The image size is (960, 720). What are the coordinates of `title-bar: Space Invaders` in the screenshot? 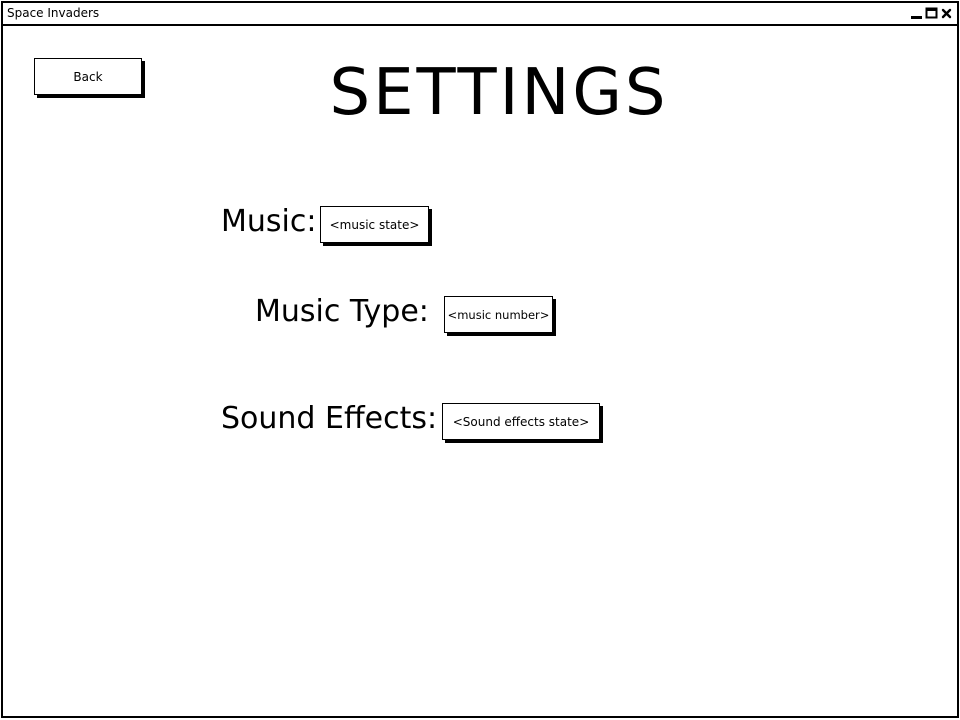 It's located at (480, 14).